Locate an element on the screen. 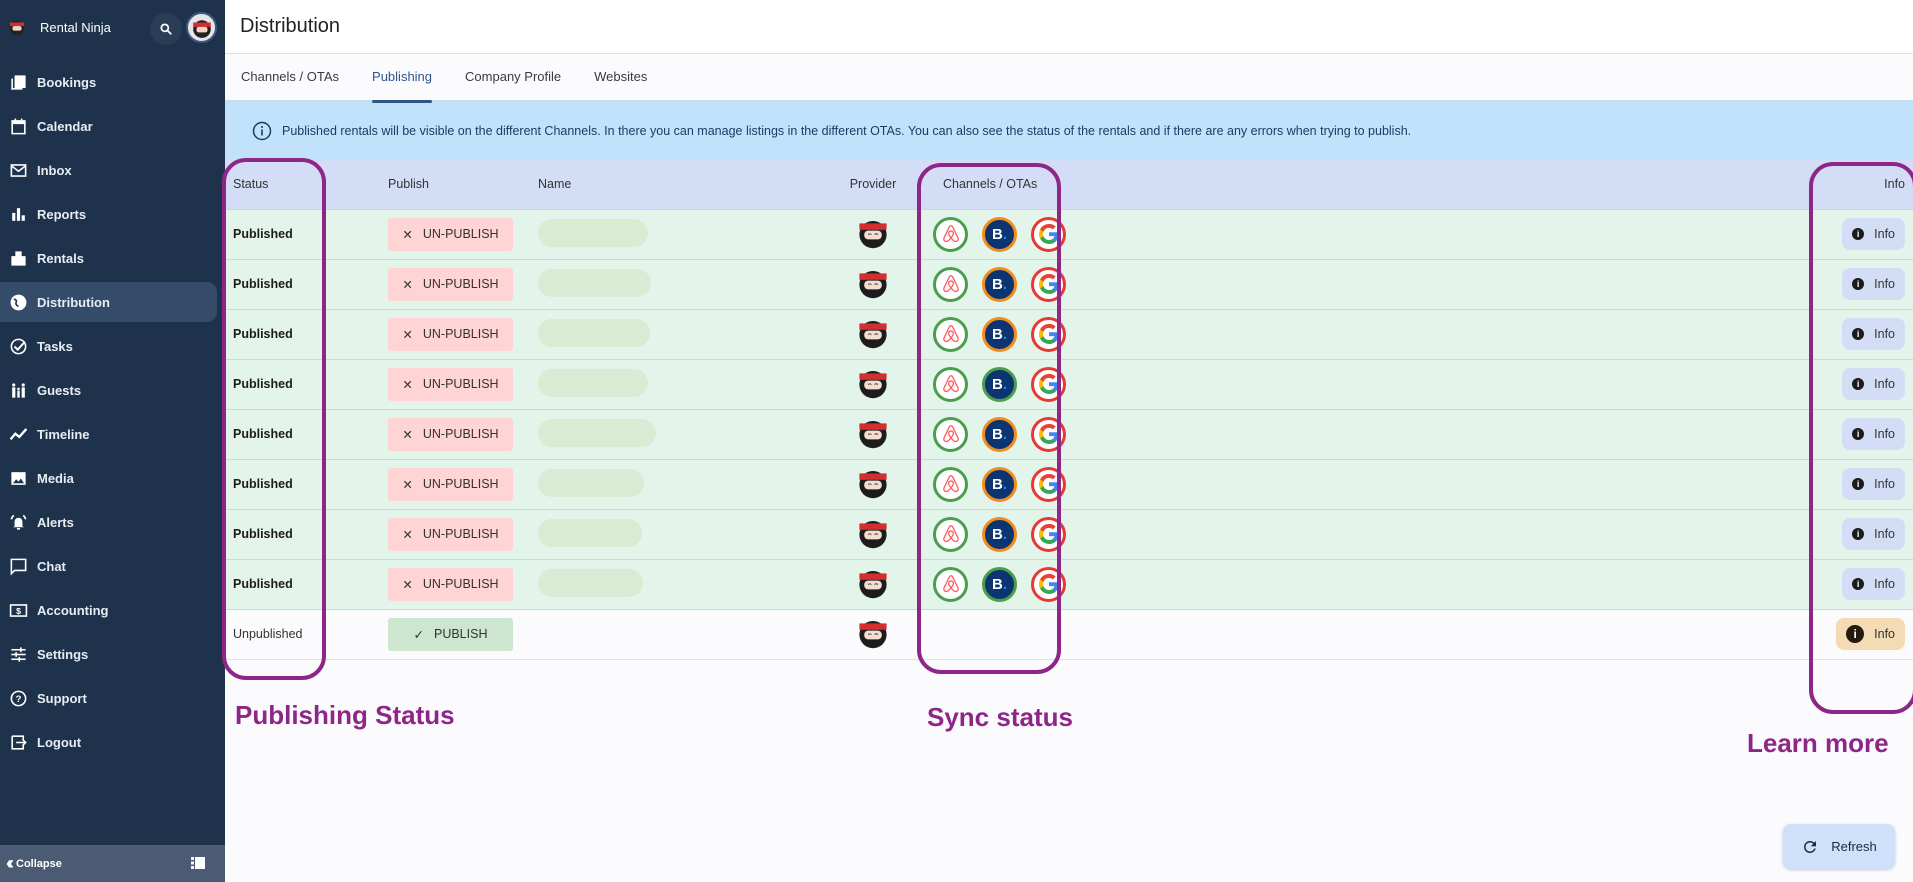  booking-logo-icon: B. is located at coordinates (999, 434).